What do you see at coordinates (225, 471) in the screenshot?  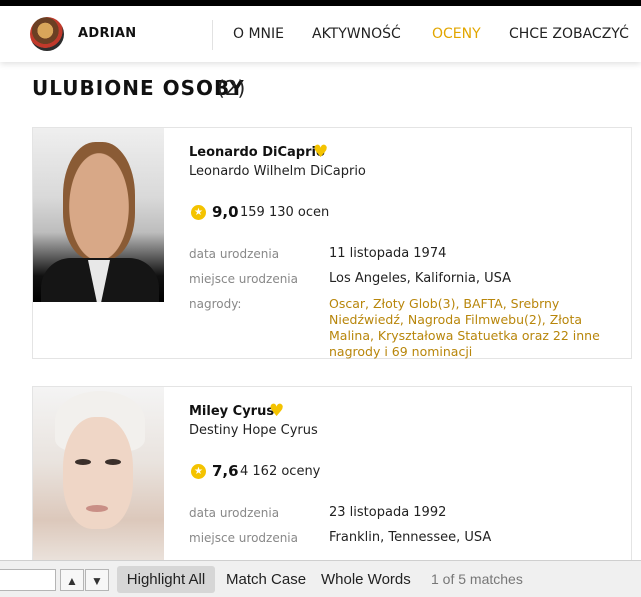 I see `person-rating: 7,6` at bounding box center [225, 471].